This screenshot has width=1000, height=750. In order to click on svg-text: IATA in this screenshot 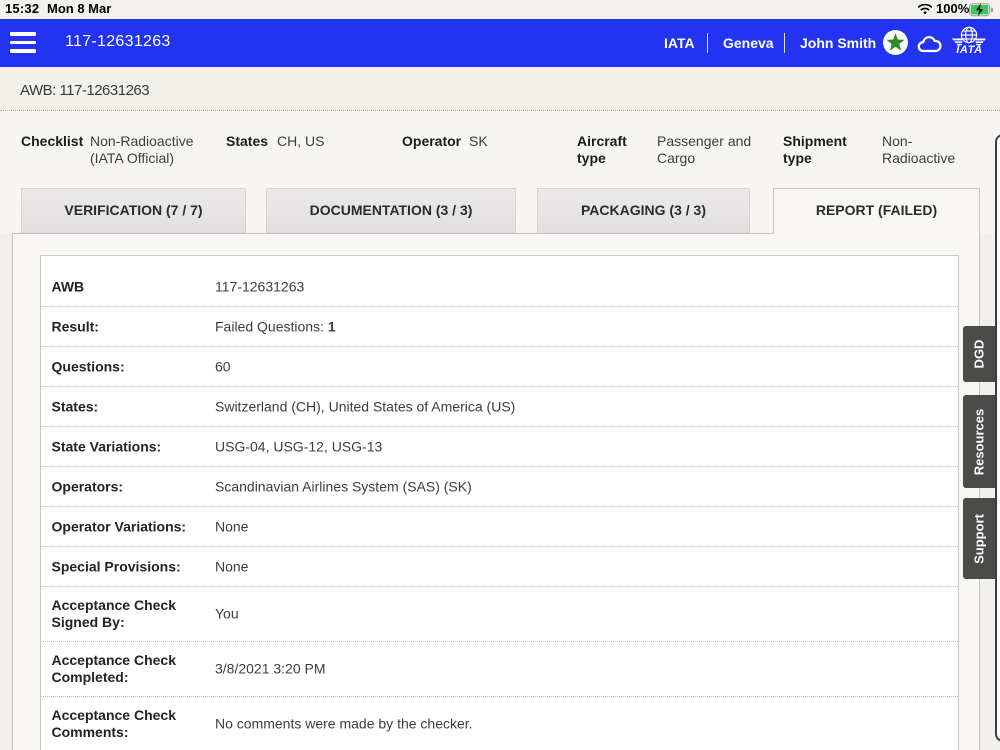, I will do `click(969, 50)`.